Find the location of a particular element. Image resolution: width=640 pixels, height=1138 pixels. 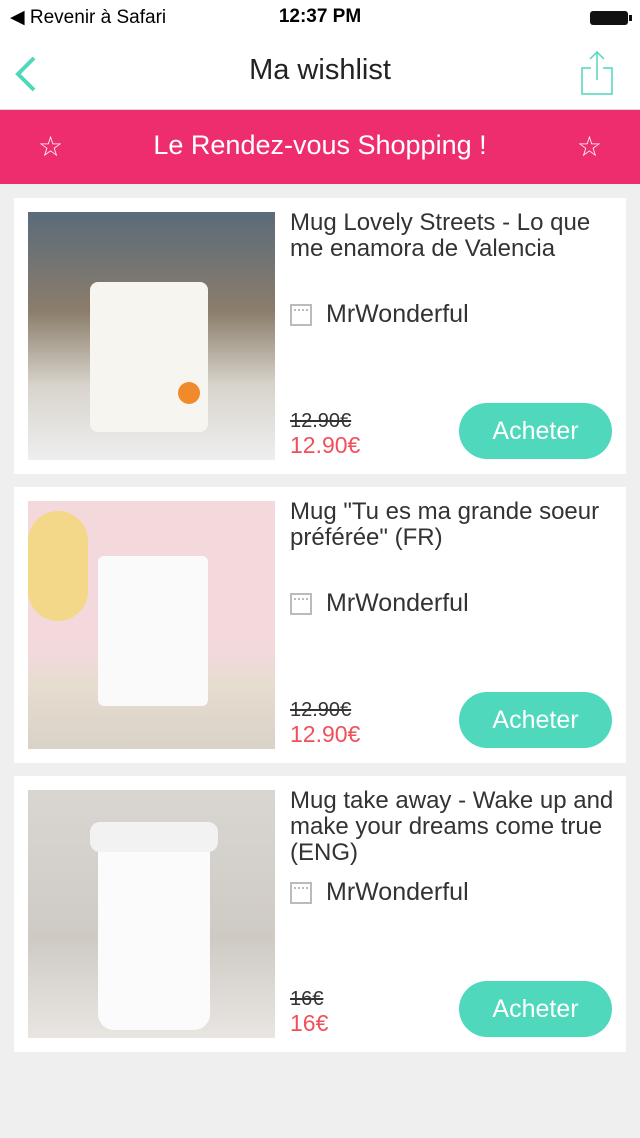

banner-text: Le Rendez-vous Shopping ! is located at coordinates (320, 145).